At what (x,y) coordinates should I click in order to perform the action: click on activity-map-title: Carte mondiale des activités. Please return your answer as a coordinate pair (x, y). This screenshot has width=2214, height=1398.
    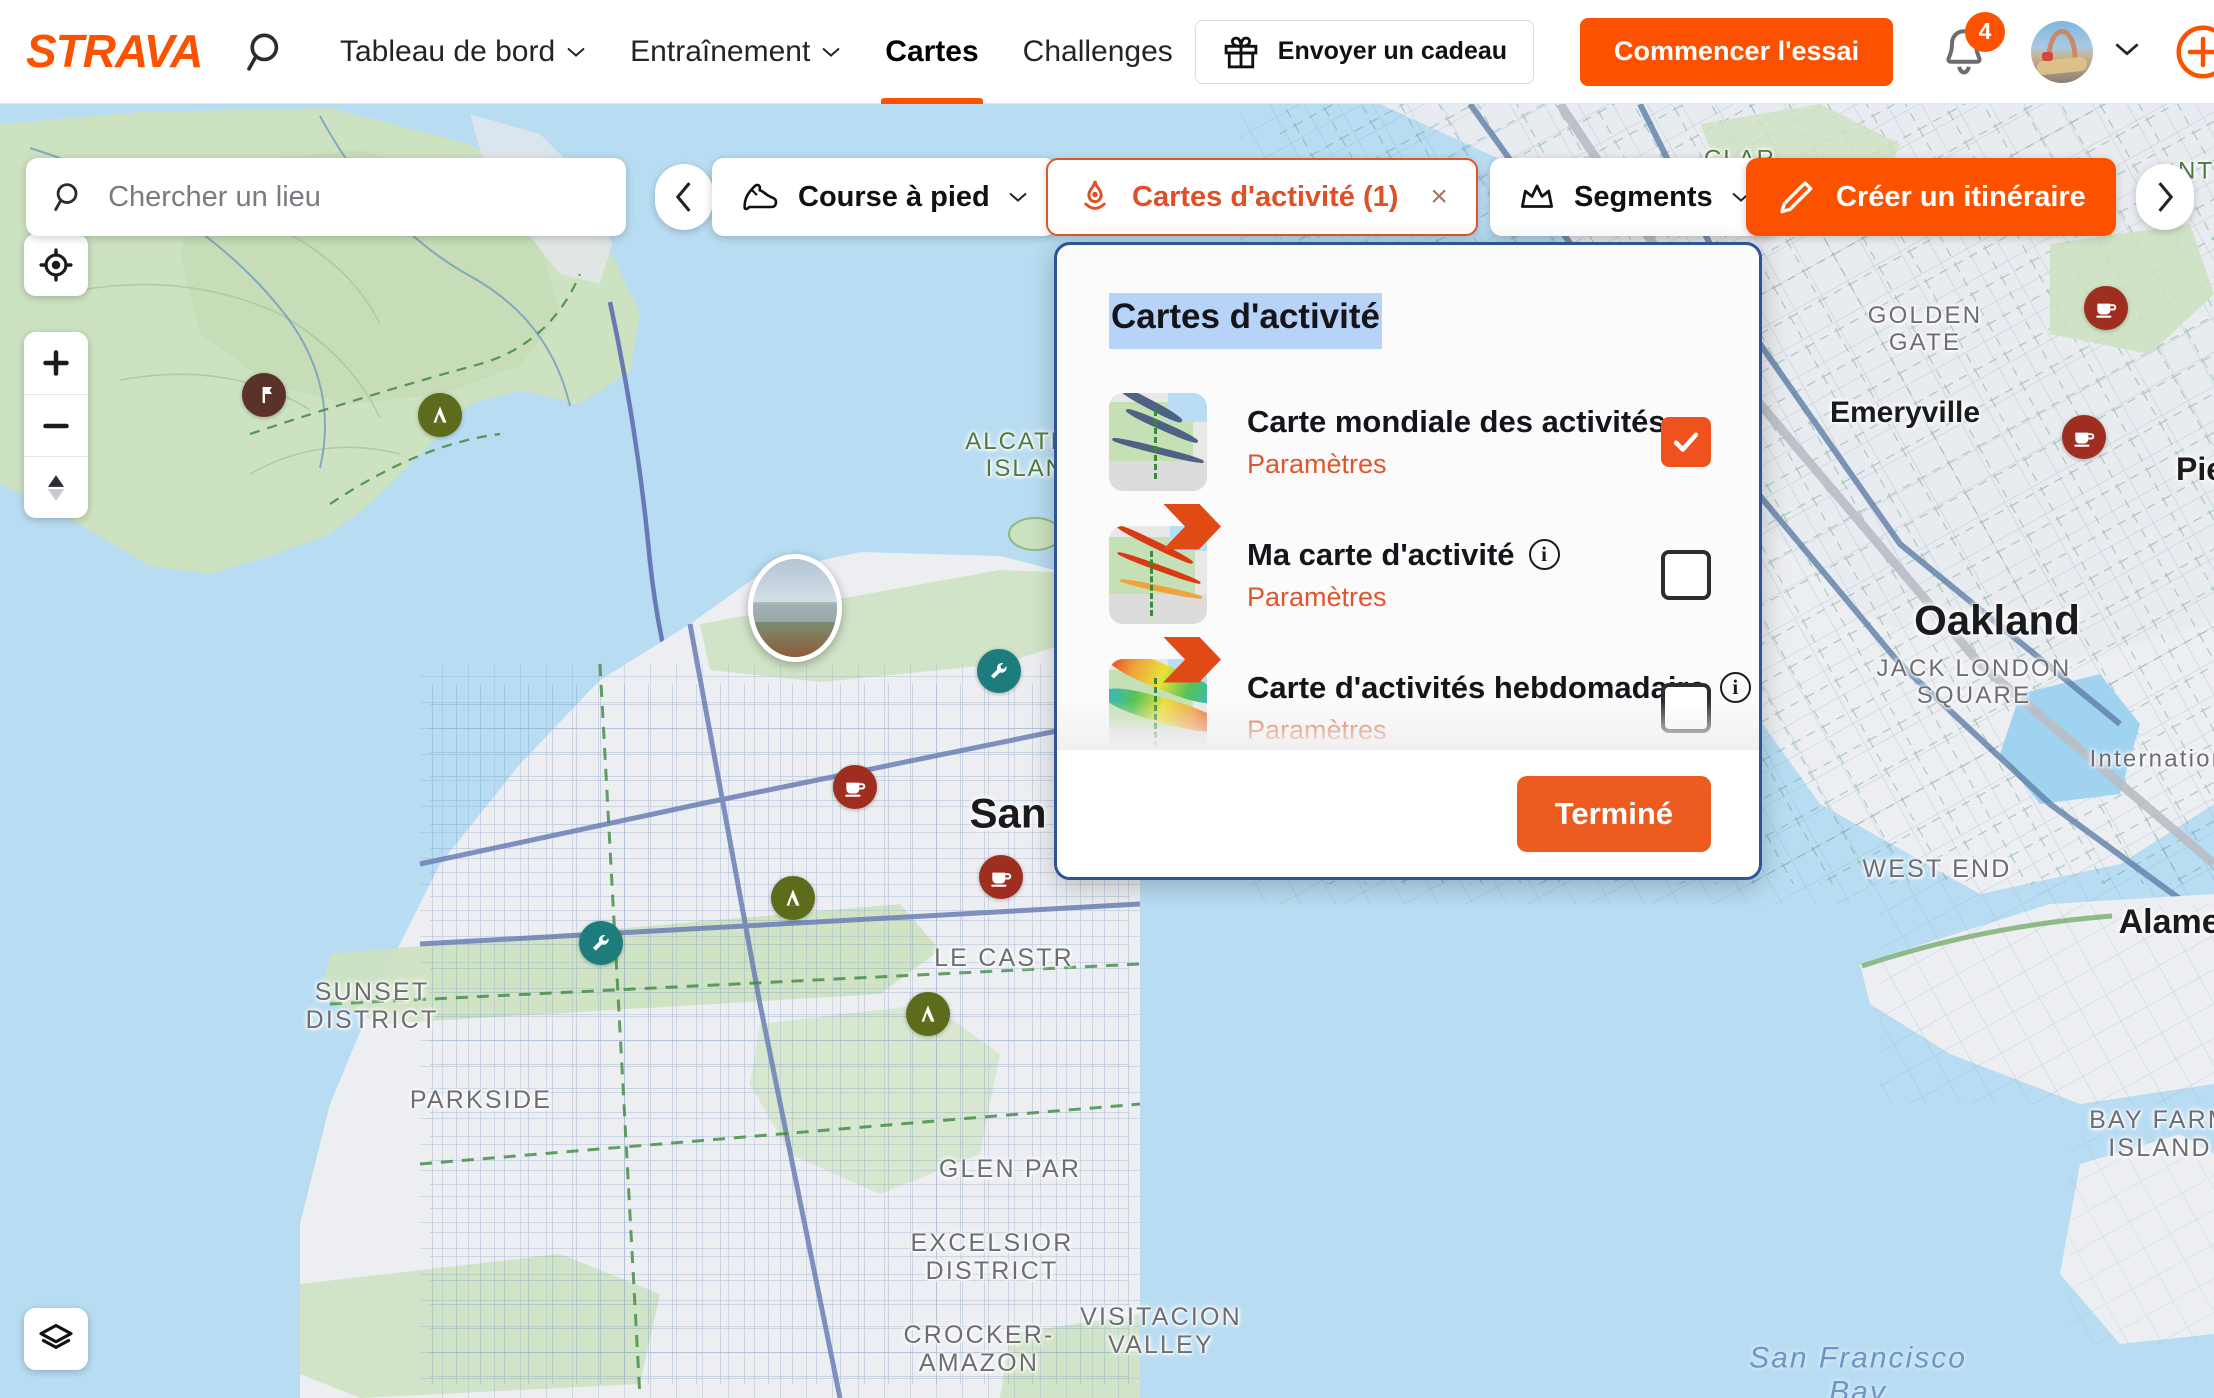
    Looking at the image, I should click on (1456, 422).